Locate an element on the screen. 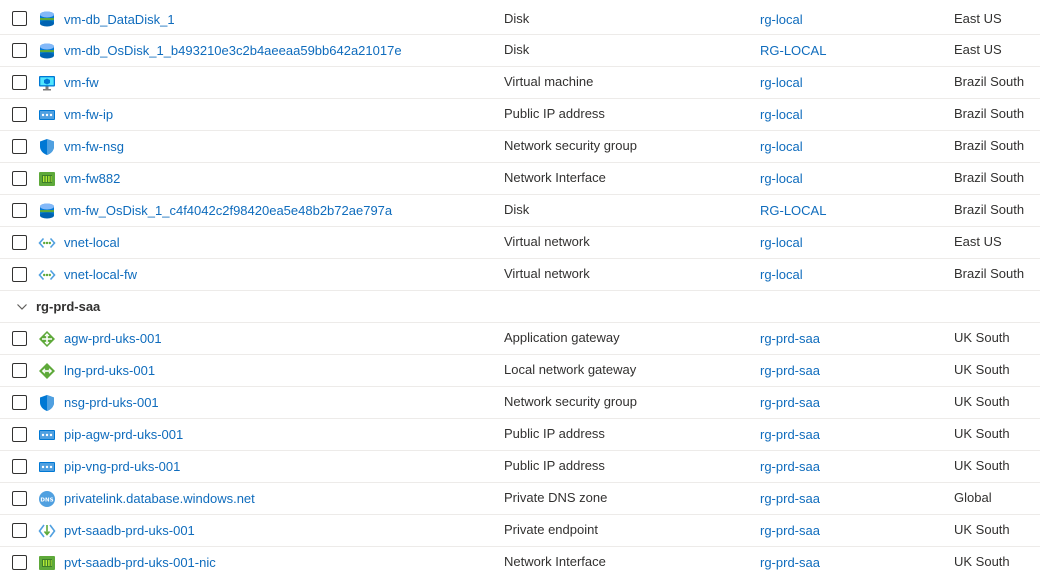 The image size is (1040, 578). resource-type: Application gateway is located at coordinates (562, 337).